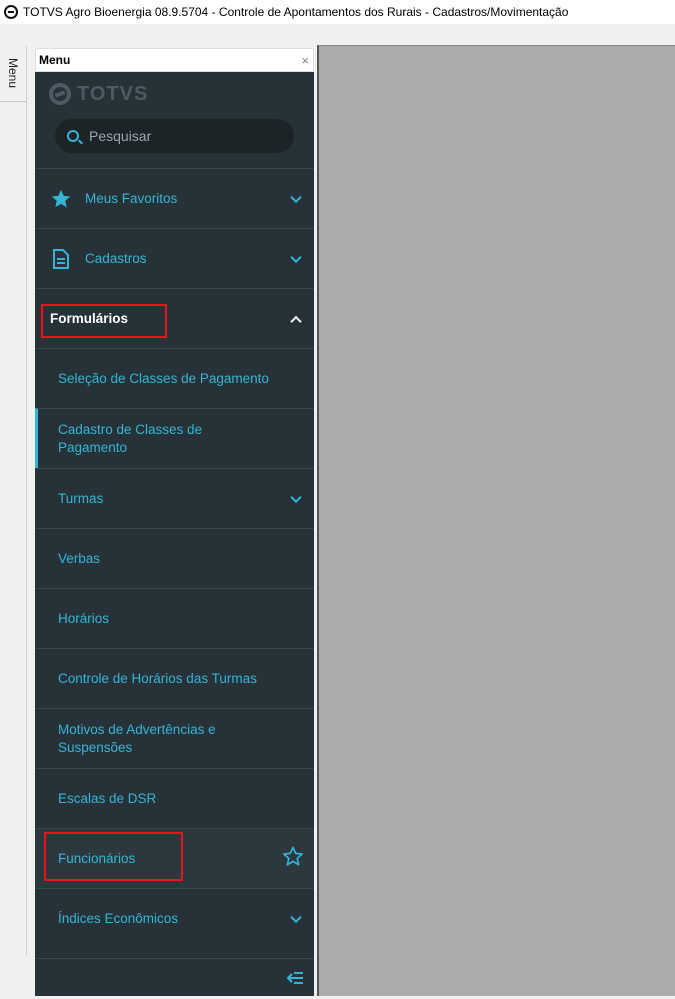 The image size is (675, 999). What do you see at coordinates (61, 258) in the screenshot?
I see `document-icon` at bounding box center [61, 258].